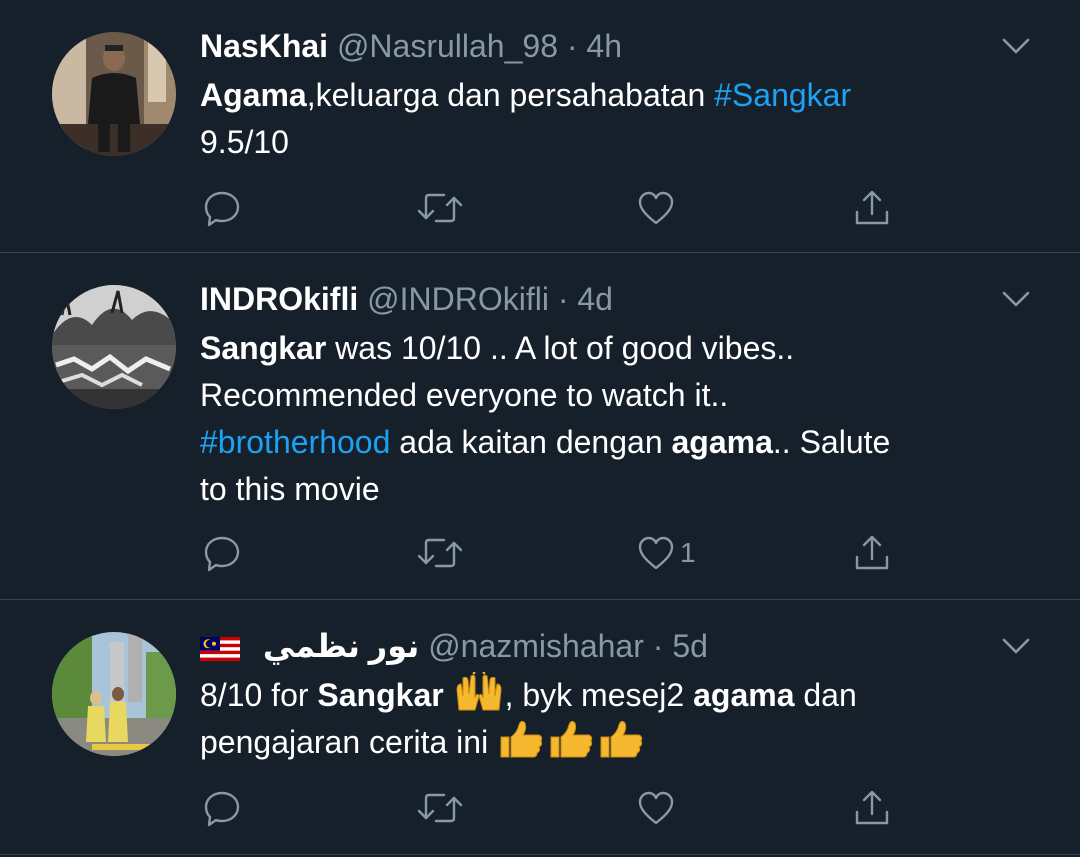 This screenshot has height=857, width=1080. What do you see at coordinates (604, 46) in the screenshot?
I see `timestamp: 4h` at bounding box center [604, 46].